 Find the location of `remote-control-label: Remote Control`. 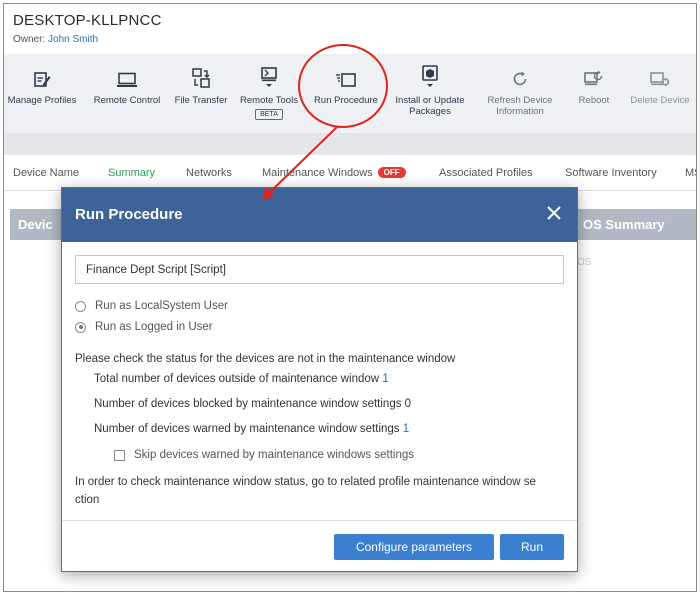

remote-control-label: Remote Control is located at coordinates (127, 100).